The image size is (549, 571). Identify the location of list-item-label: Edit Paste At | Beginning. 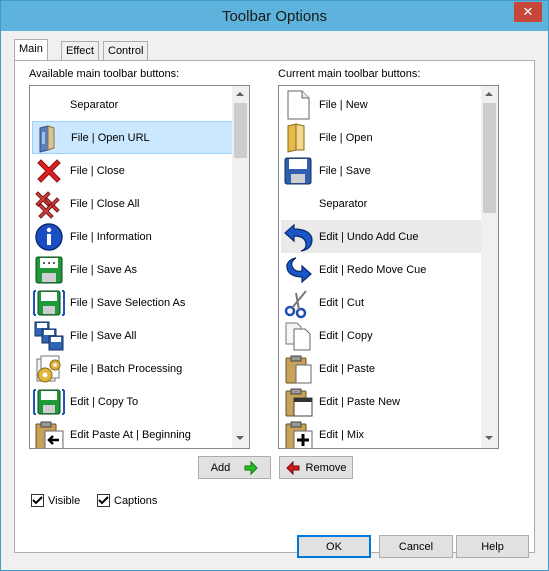
(130, 434).